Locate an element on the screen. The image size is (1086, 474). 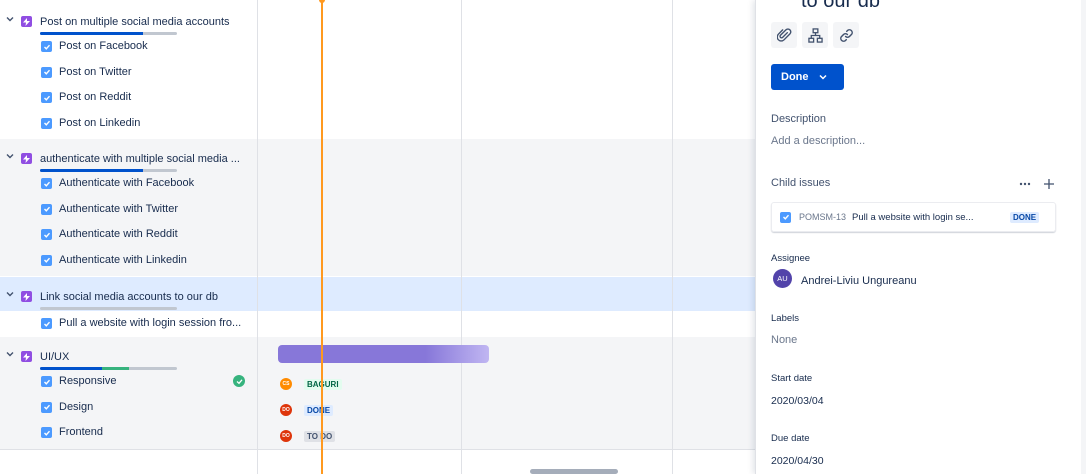
attach-button is located at coordinates (784, 35).